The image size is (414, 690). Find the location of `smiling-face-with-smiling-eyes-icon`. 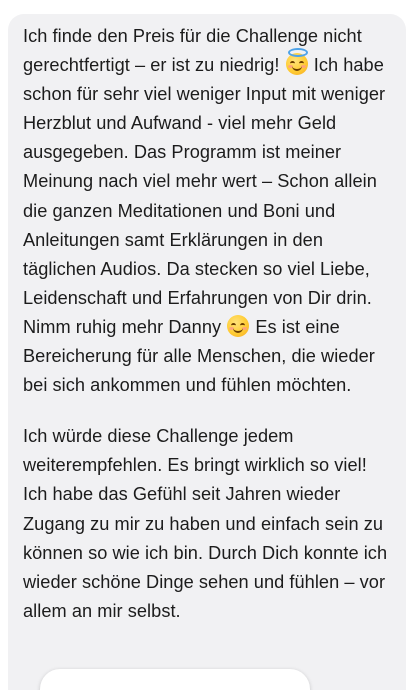

smiling-face-with-smiling-eyes-icon is located at coordinates (238, 325).